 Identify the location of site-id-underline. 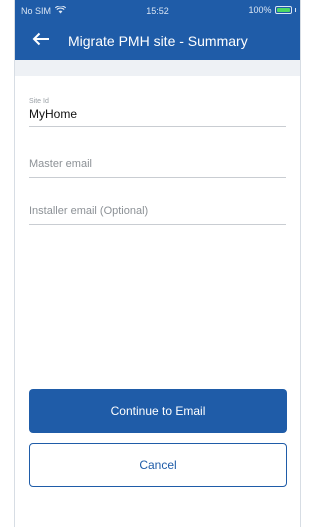
(157, 126).